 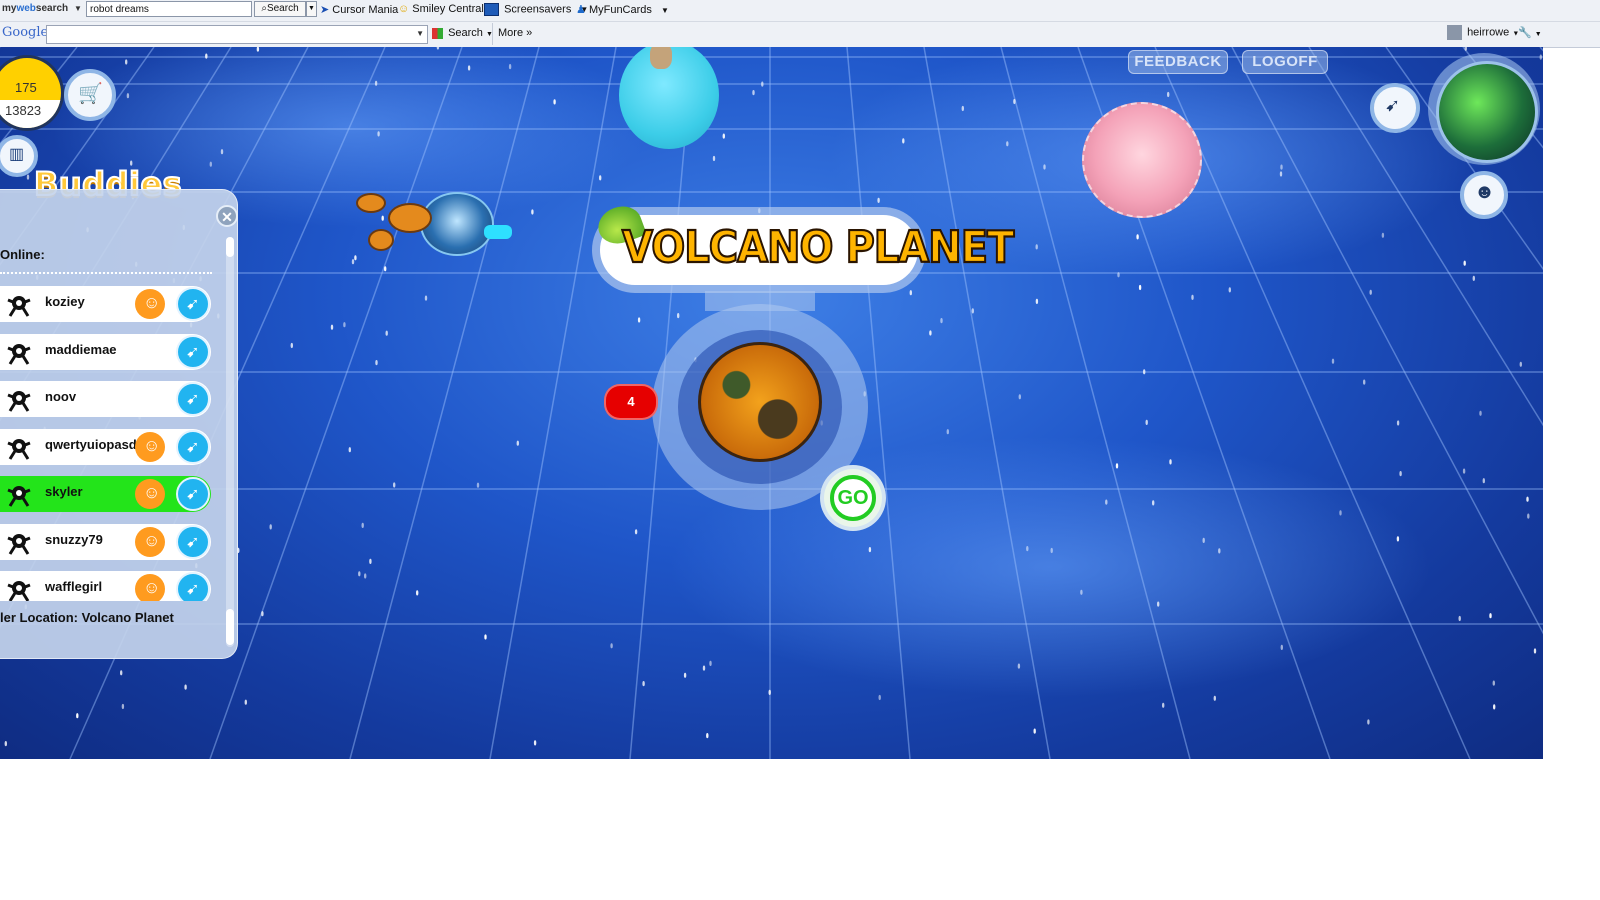 I want to click on brand-main: web, so click(x=26, y=8).